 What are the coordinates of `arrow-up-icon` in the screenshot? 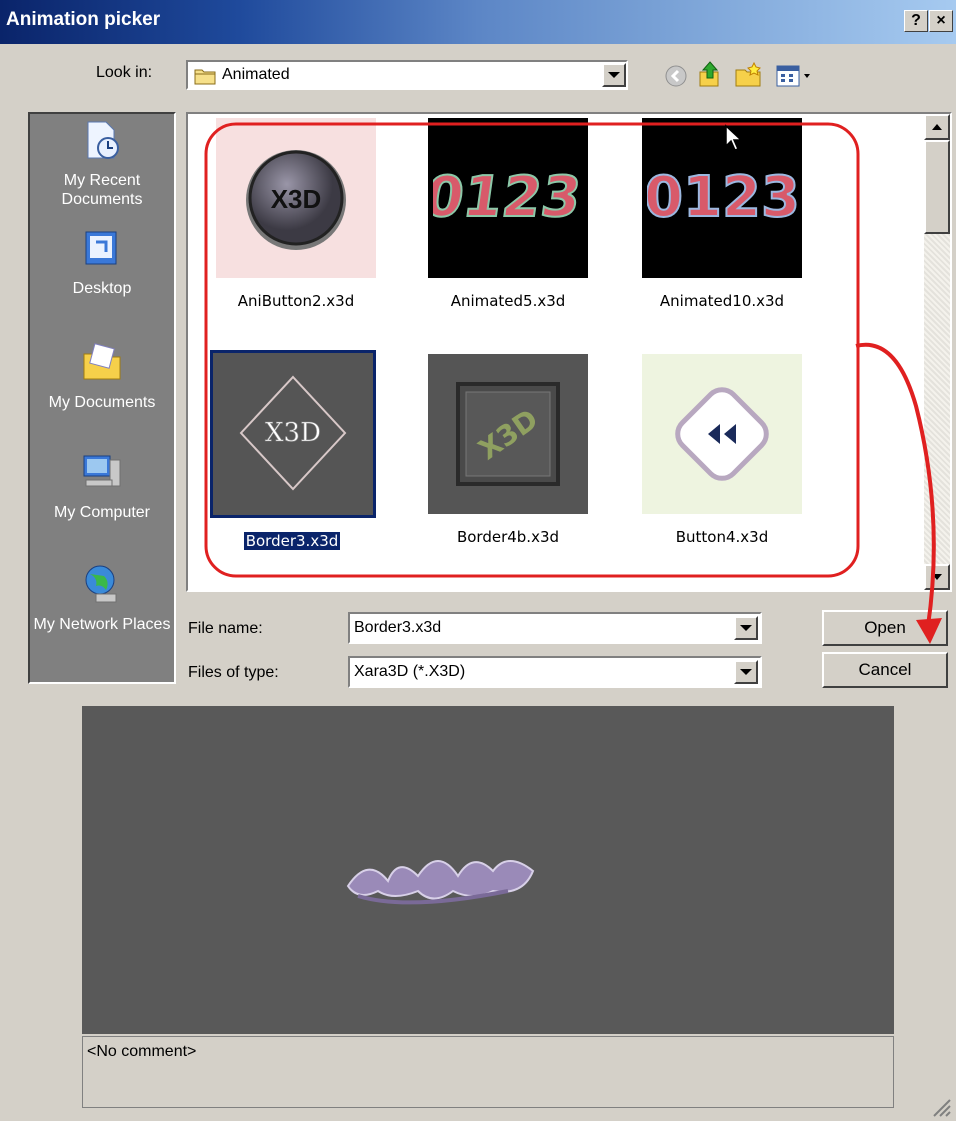 It's located at (937, 127).